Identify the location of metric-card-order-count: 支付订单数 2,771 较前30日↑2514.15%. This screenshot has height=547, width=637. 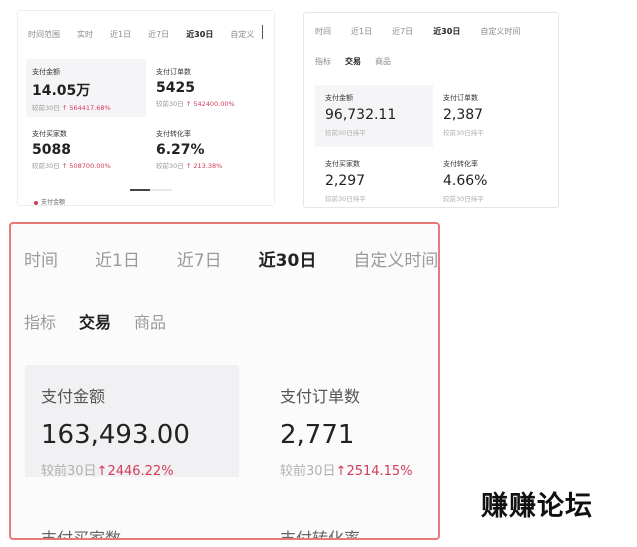
(353, 422).